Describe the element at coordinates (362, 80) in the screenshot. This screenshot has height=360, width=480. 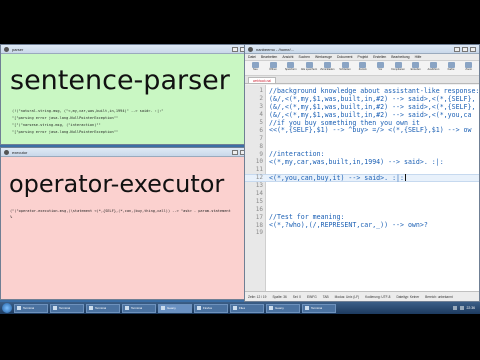
I see `editor-tabbar: webhook.nal` at that location.